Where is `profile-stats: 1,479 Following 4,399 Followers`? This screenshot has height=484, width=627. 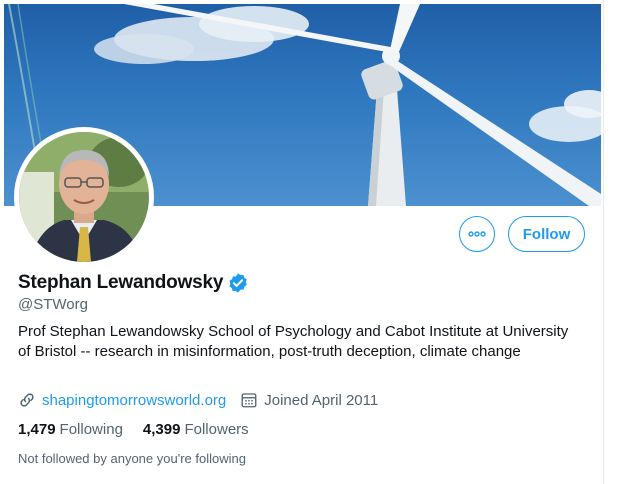
profile-stats: 1,479 Following 4,399 Followers is located at coordinates (143, 429).